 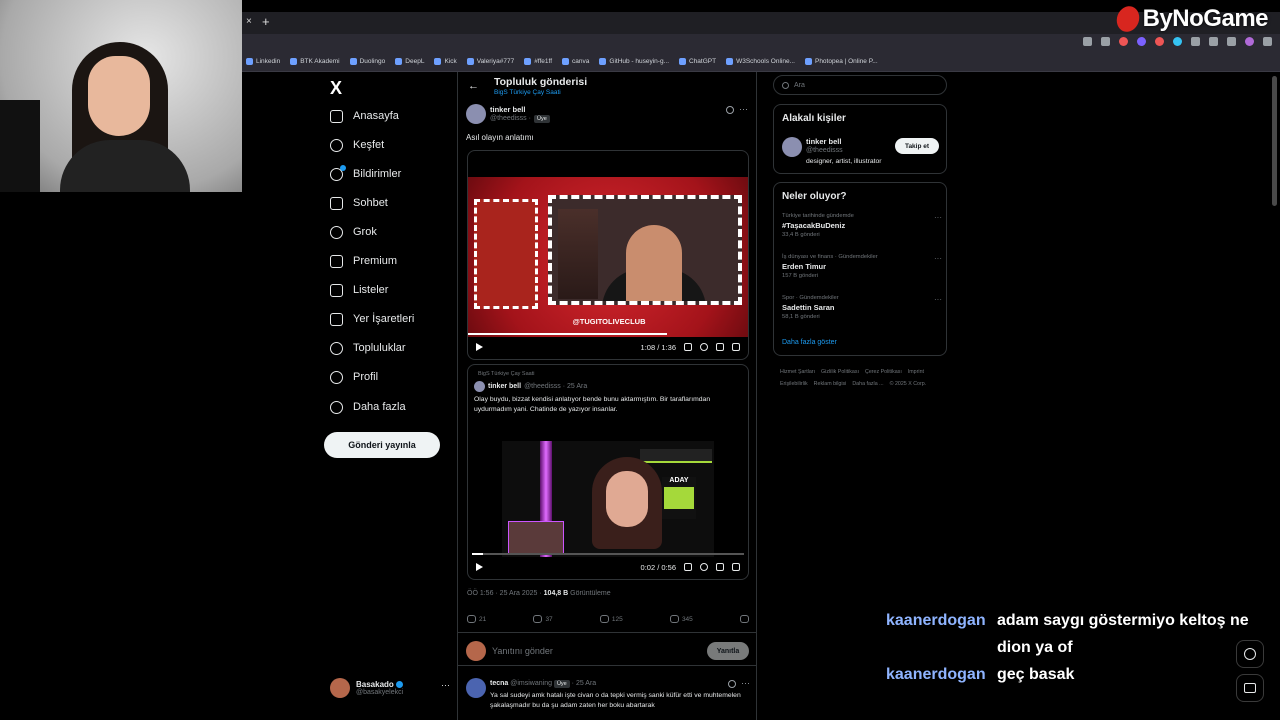 What do you see at coordinates (336, 88) in the screenshot?
I see `x-logo-icon: X` at bounding box center [336, 88].